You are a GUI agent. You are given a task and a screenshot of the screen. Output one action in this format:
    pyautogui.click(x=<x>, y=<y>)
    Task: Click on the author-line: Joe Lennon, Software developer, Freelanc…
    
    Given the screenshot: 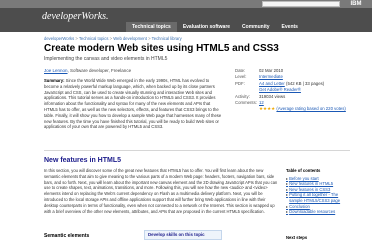 What is the action you would take?
    pyautogui.click(x=87, y=70)
    